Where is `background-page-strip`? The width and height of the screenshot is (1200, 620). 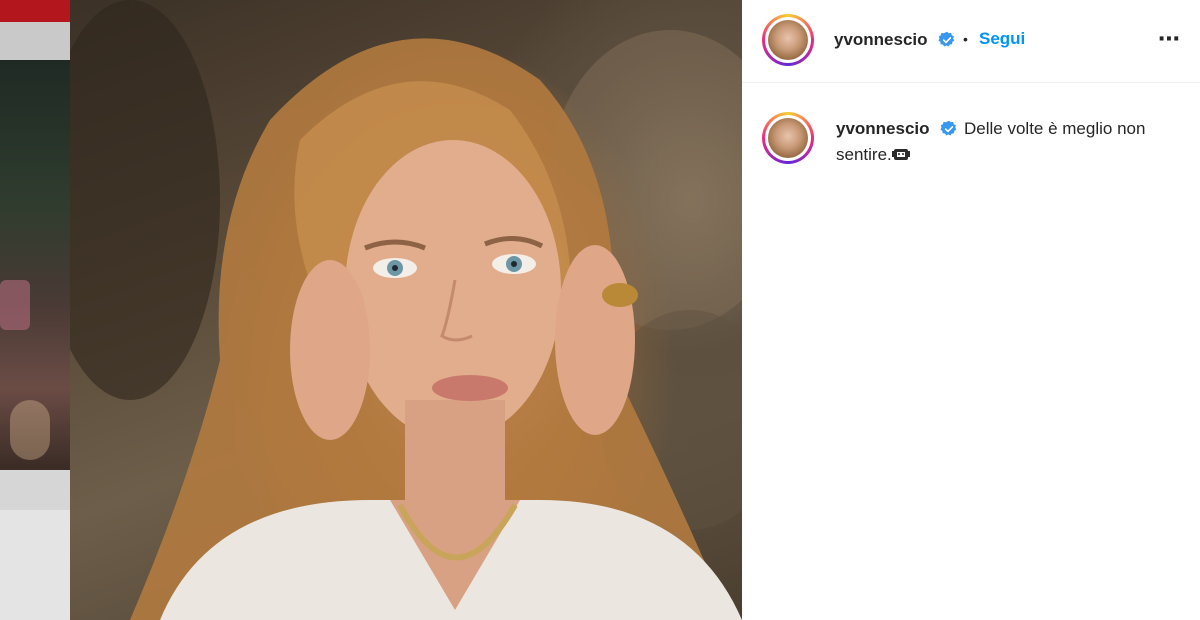 background-page-strip is located at coordinates (35, 310).